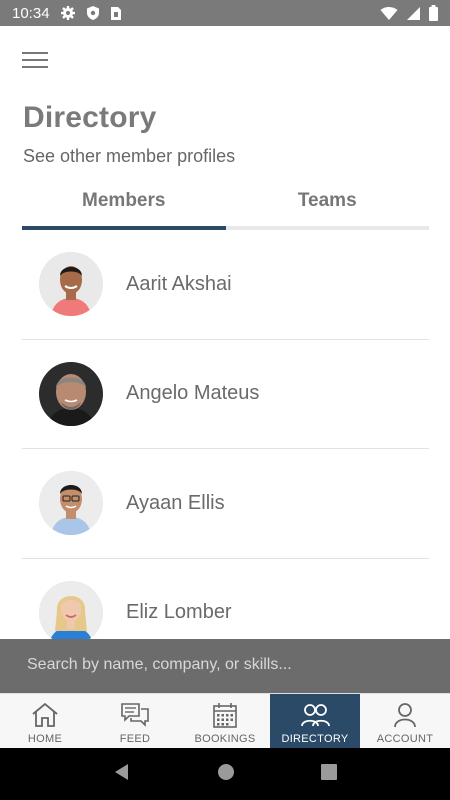 The width and height of the screenshot is (450, 800). I want to click on calendar-icon, so click(225, 715).